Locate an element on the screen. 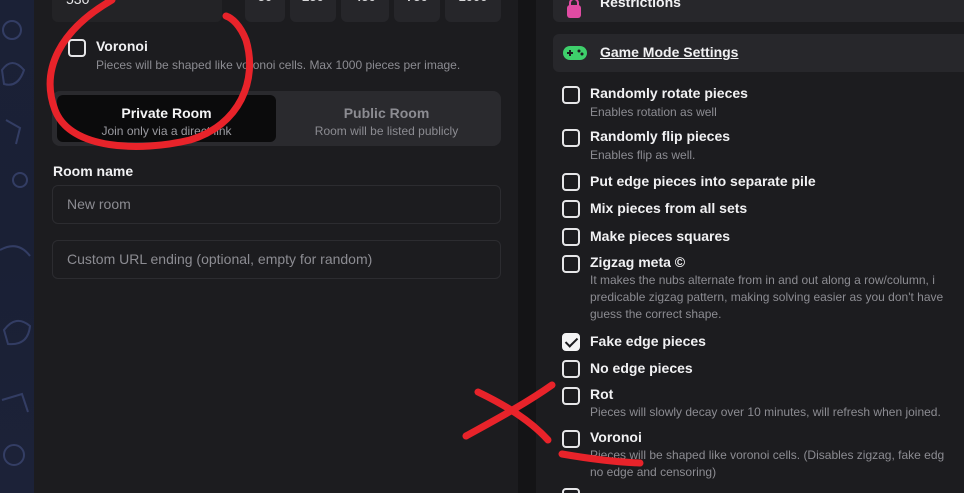  public-room-subtitle: Room will be listed publicly is located at coordinates (386, 131).